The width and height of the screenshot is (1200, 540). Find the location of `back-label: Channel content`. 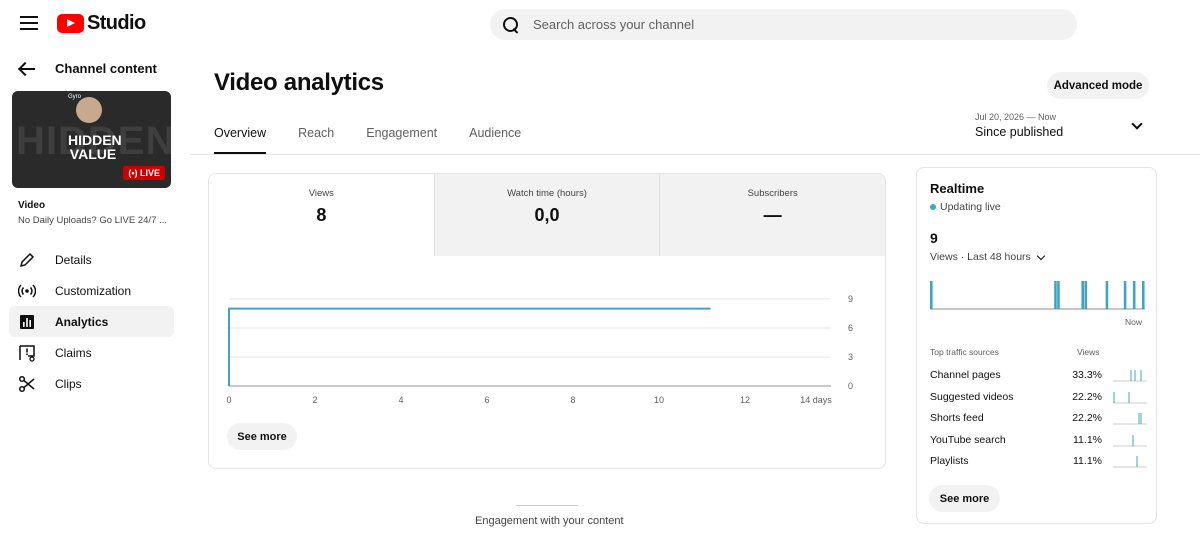

back-label: Channel content is located at coordinates (106, 68).